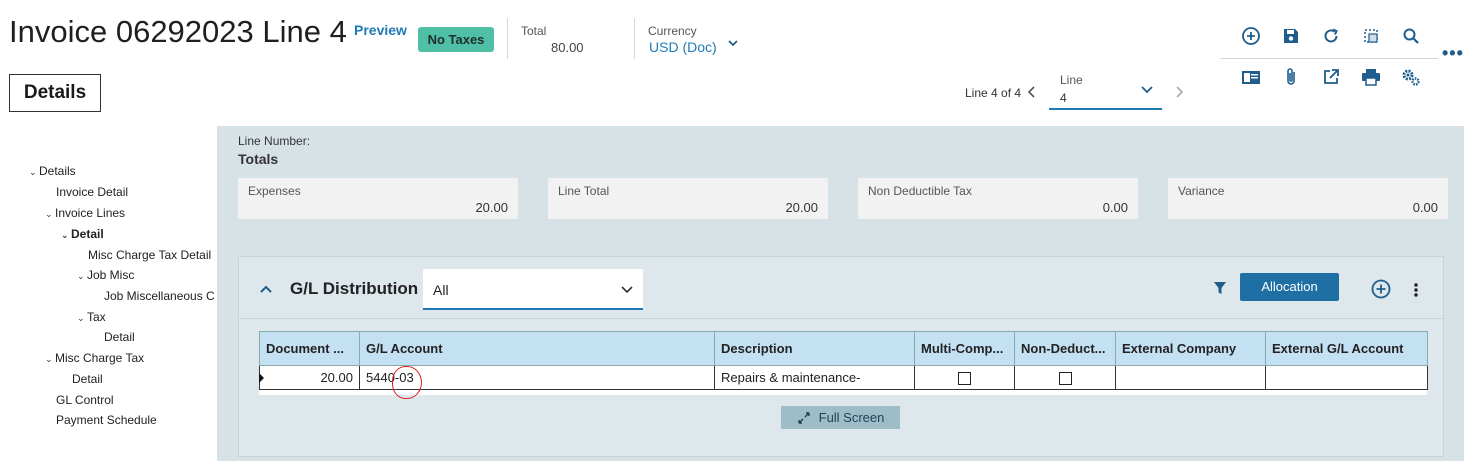 This screenshot has width=1475, height=461. I want to click on tree-item-label: Payment Schedule, so click(106, 420).